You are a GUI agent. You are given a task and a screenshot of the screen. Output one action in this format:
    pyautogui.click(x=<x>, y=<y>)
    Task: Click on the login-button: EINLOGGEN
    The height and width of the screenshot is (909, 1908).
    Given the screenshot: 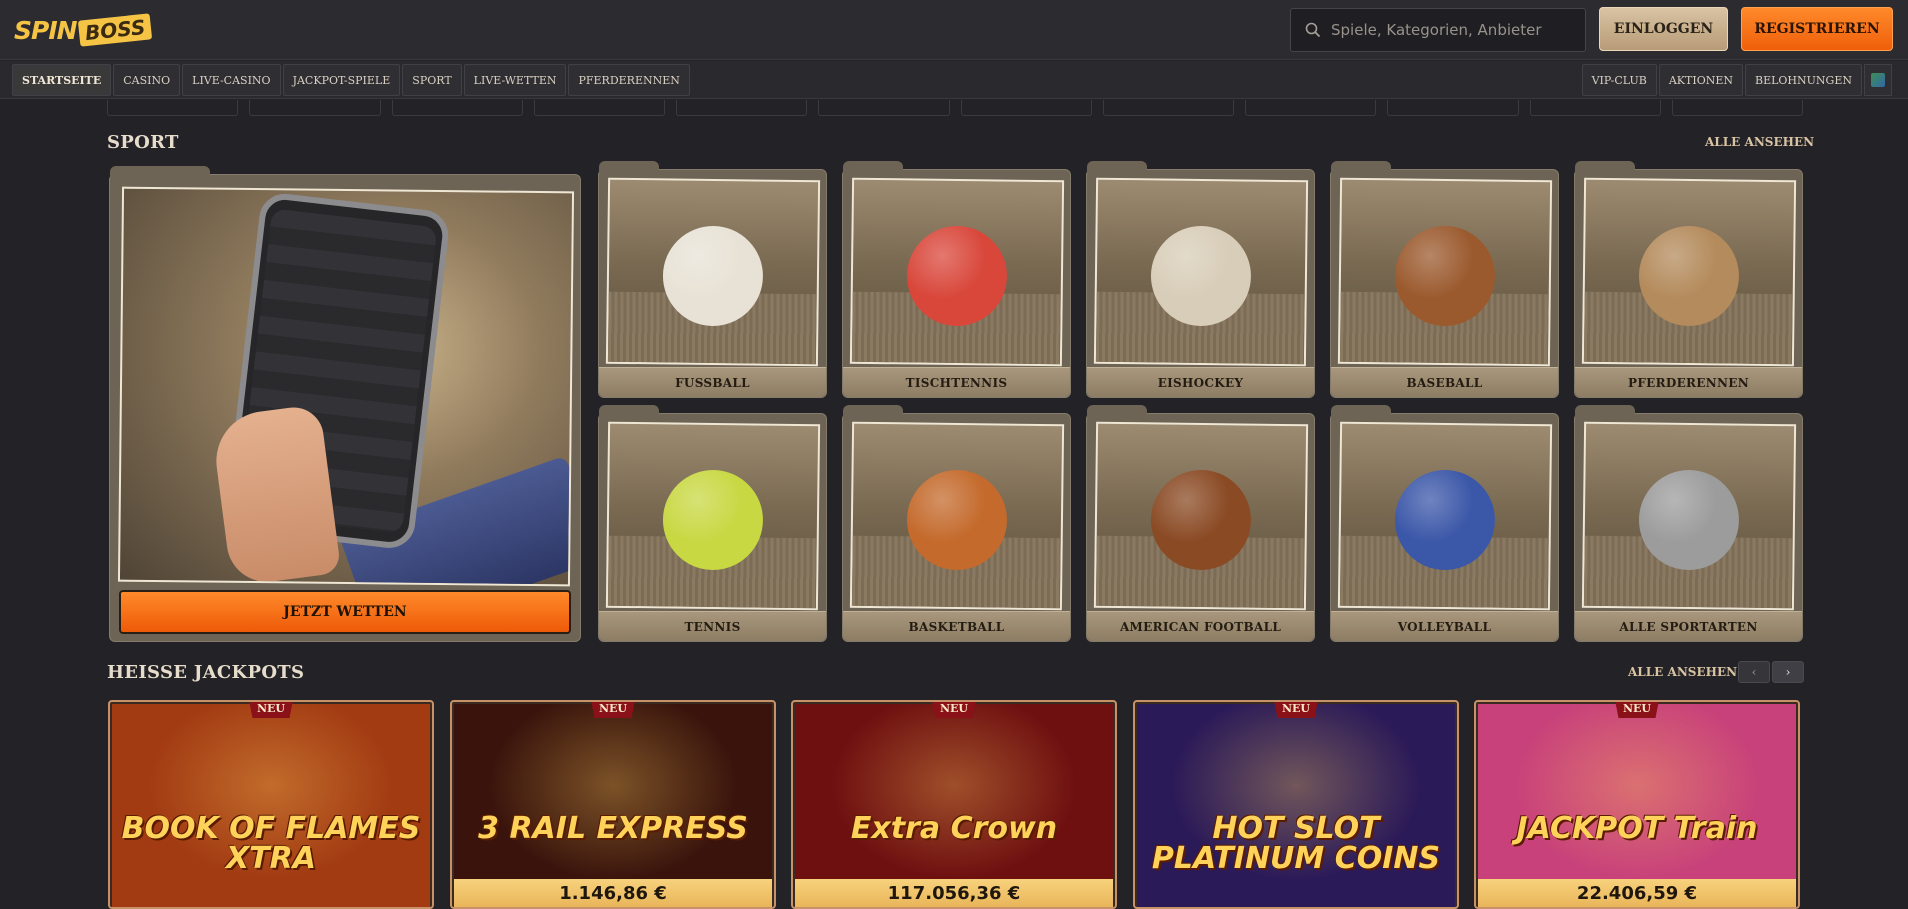 What is the action you would take?
    pyautogui.click(x=1663, y=29)
    